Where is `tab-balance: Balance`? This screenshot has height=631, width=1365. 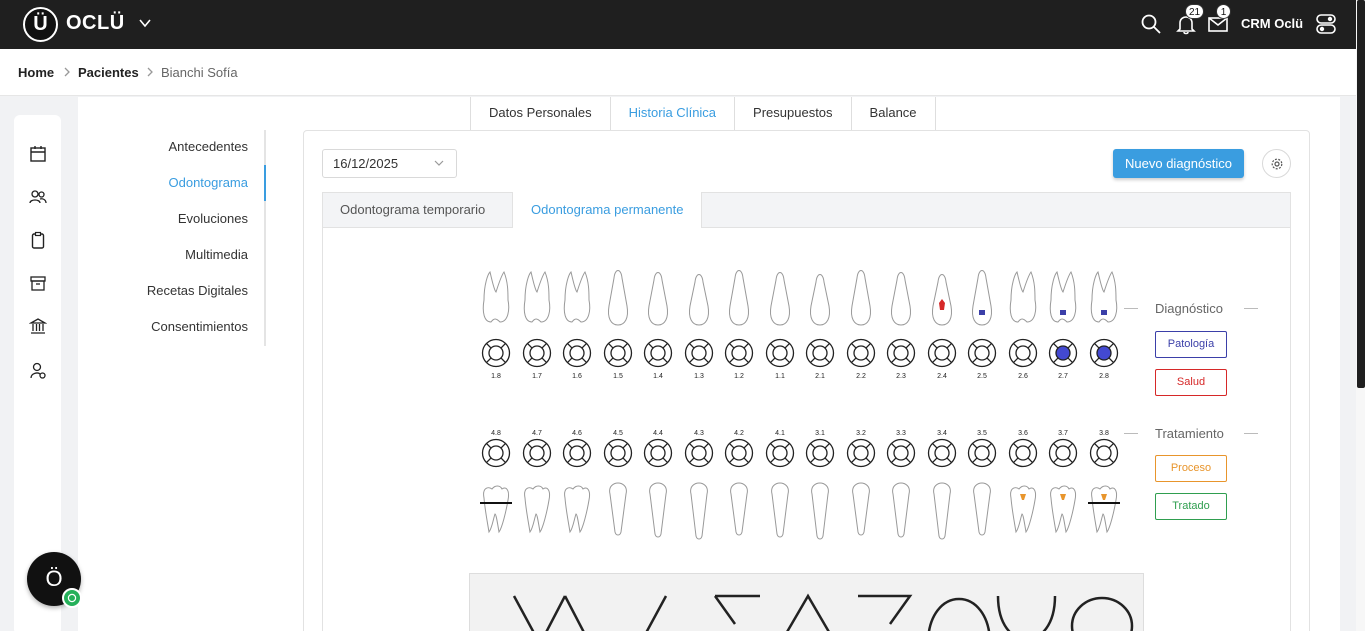
tab-balance: Balance is located at coordinates (893, 114).